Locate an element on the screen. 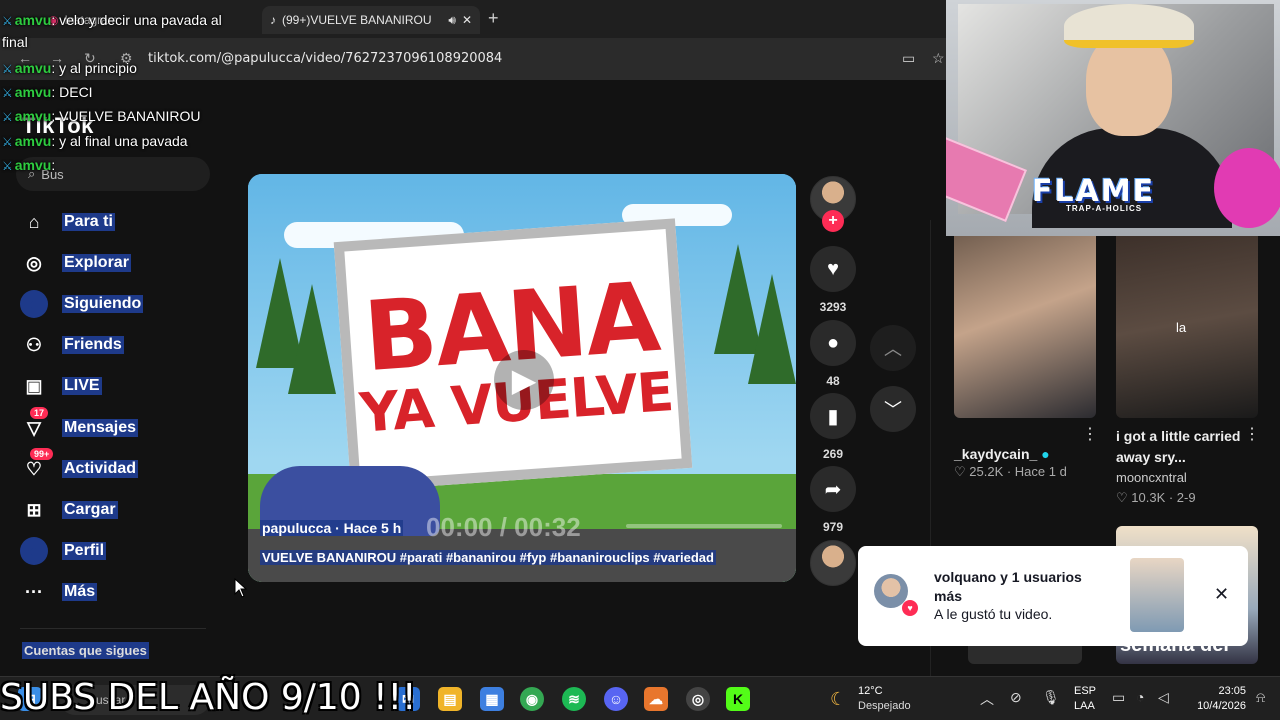 The width and height of the screenshot is (1280, 720). sidebar-item-label: Más is located at coordinates (80, 592).